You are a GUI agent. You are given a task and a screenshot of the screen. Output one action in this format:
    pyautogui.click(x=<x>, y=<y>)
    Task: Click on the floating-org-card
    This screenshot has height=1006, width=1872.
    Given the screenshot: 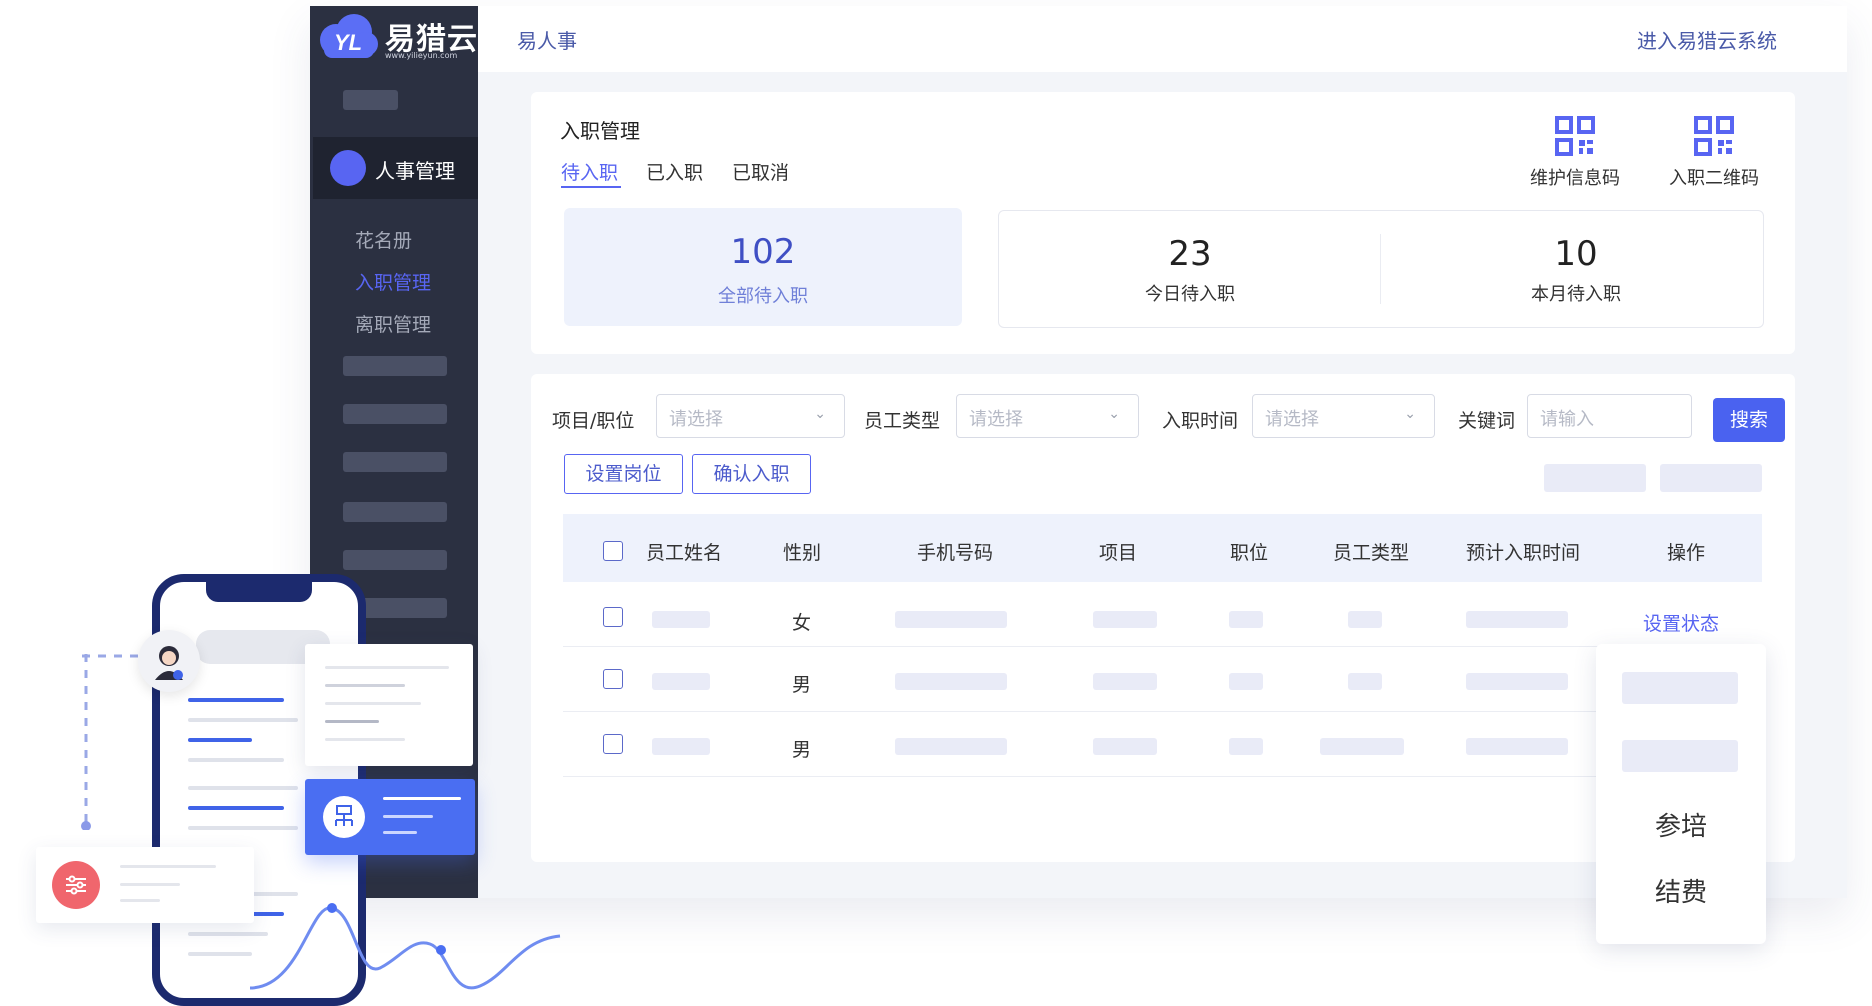 What is the action you would take?
    pyautogui.click(x=390, y=817)
    